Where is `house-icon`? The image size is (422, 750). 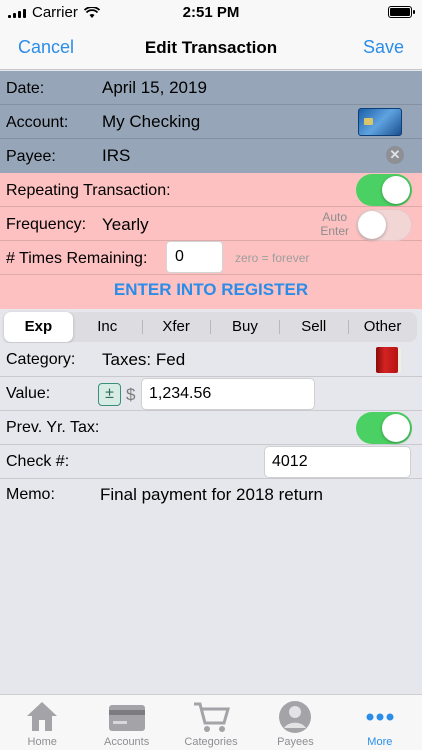 house-icon is located at coordinates (42, 716).